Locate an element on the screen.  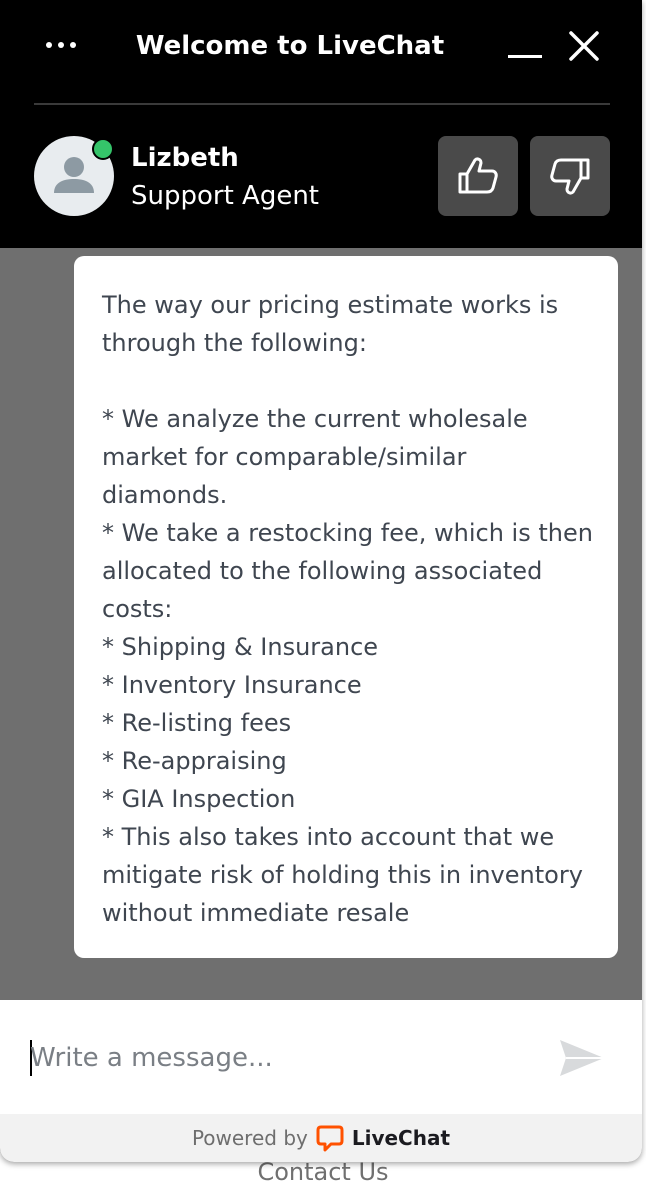
minimize-icon is located at coordinates (525, 47).